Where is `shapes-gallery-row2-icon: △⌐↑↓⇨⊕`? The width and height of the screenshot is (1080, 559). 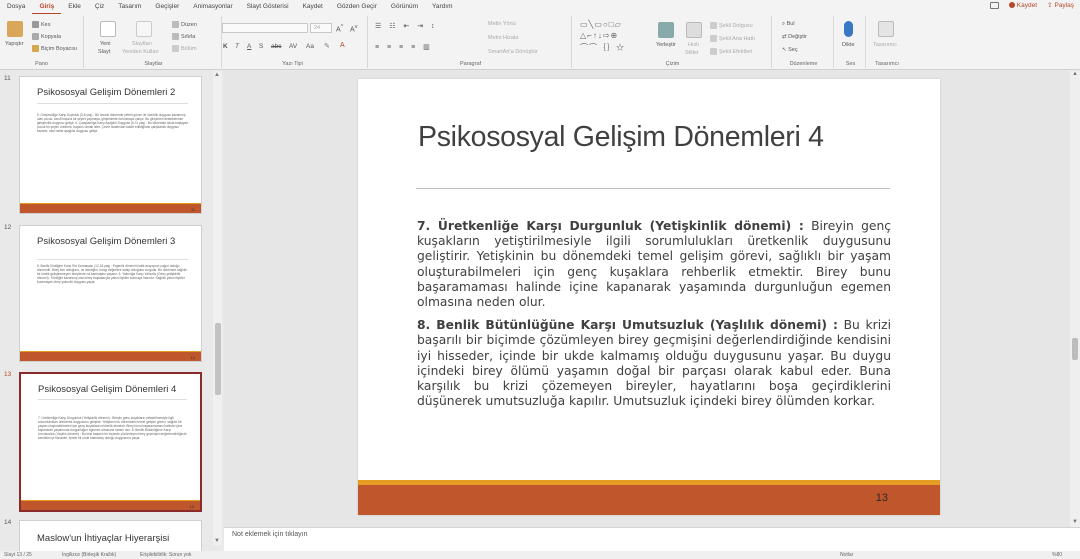
shapes-gallery-row2-icon: △⌐↑↓⇨⊕ is located at coordinates (599, 35).